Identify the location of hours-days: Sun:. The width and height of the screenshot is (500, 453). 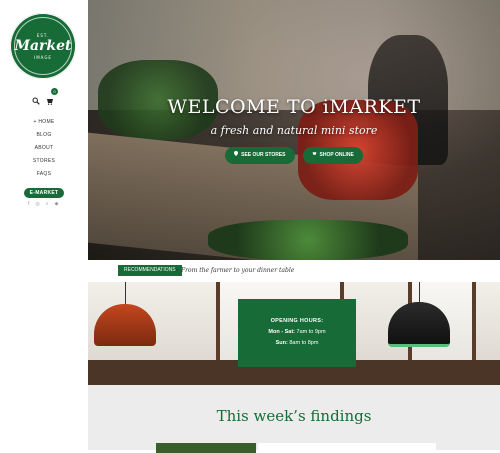
(281, 343).